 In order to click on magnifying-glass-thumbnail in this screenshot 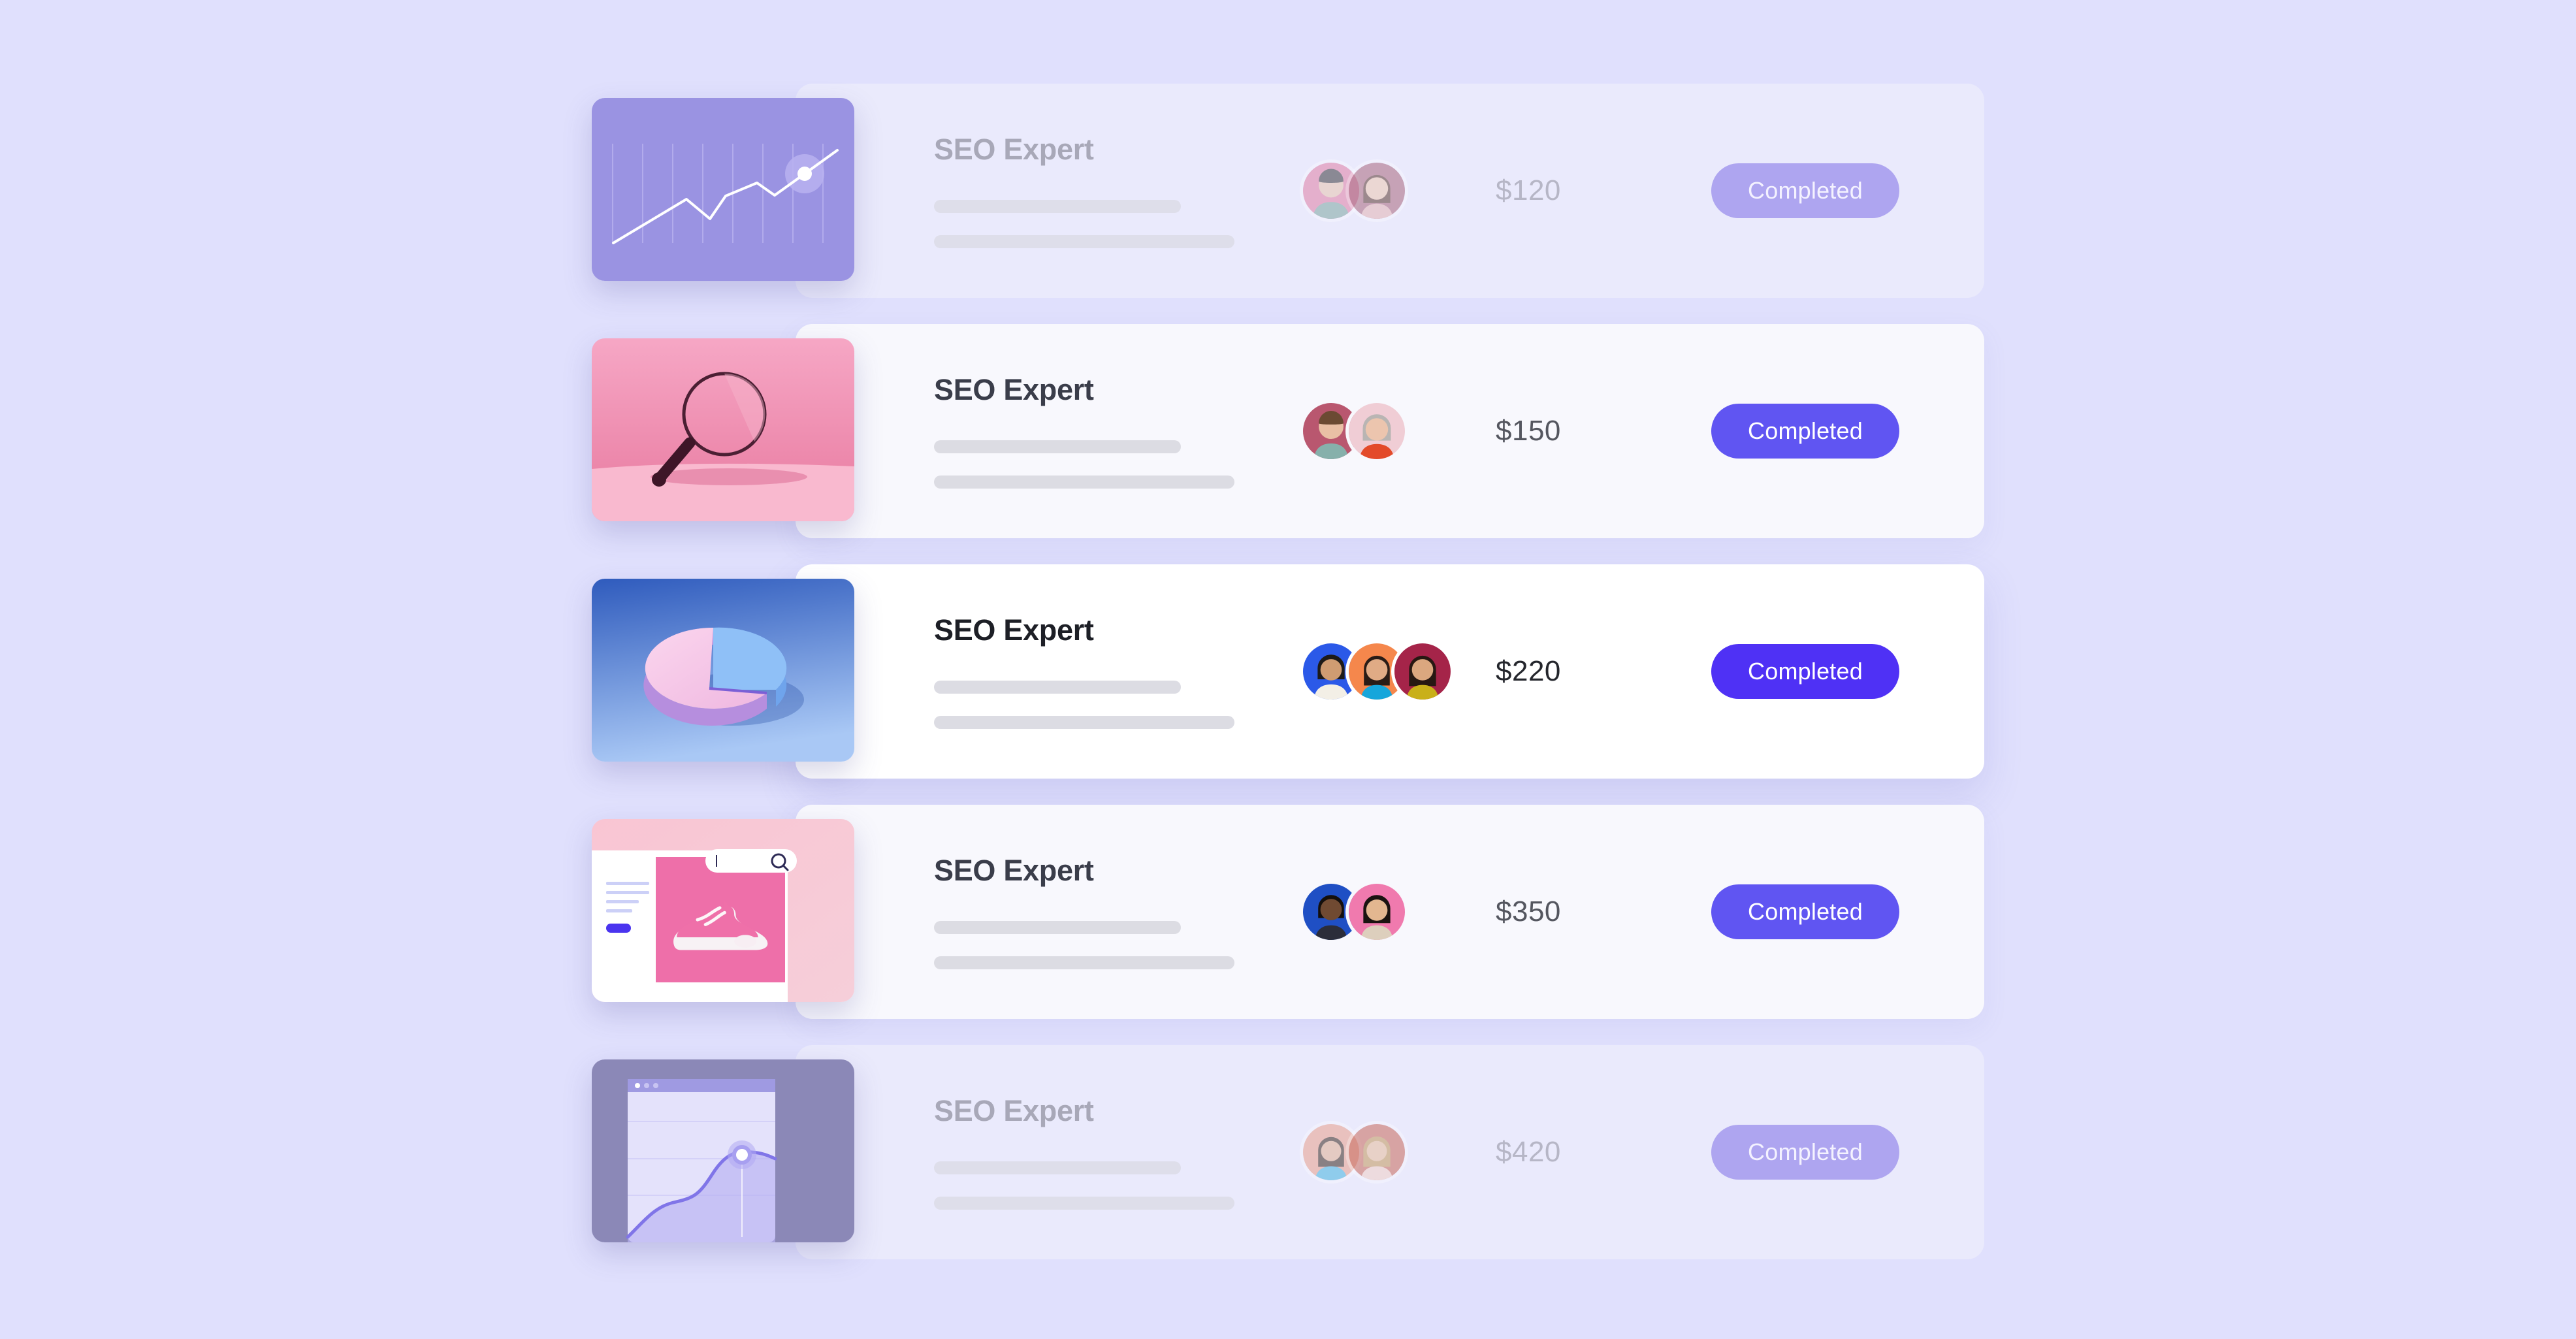, I will do `click(723, 429)`.